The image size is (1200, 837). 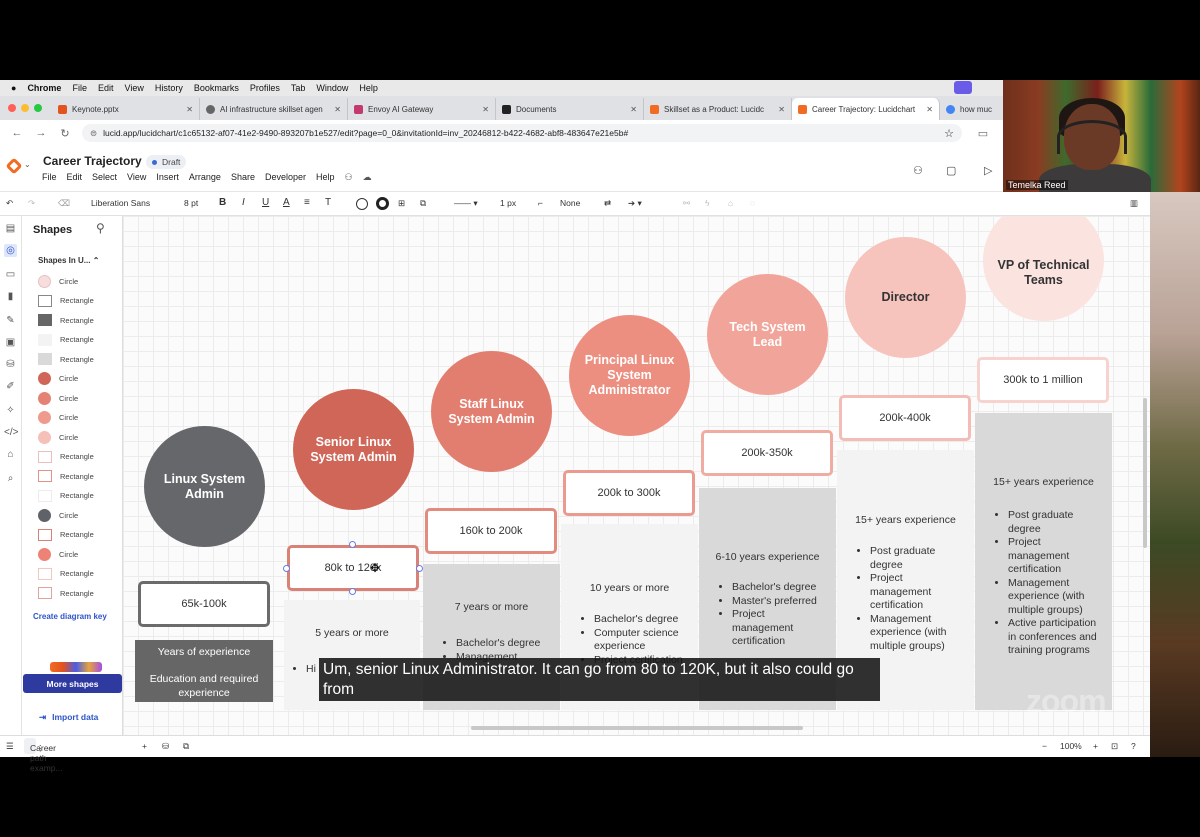 What do you see at coordinates (401, 203) in the screenshot?
I see `crop-icon: ⊞` at bounding box center [401, 203].